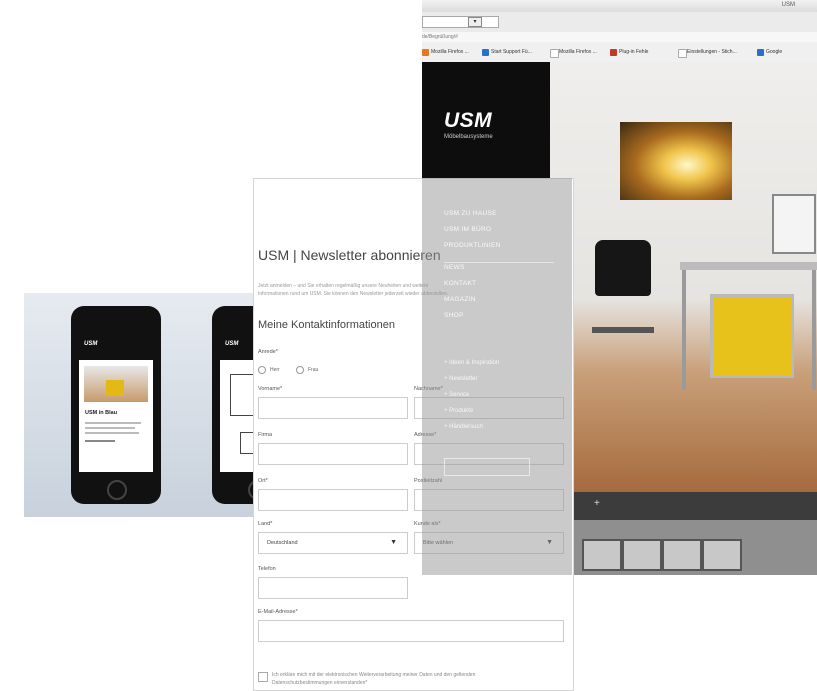 The image size is (817, 691). What do you see at coordinates (333, 588) in the screenshot?
I see `telefon-field` at bounding box center [333, 588].